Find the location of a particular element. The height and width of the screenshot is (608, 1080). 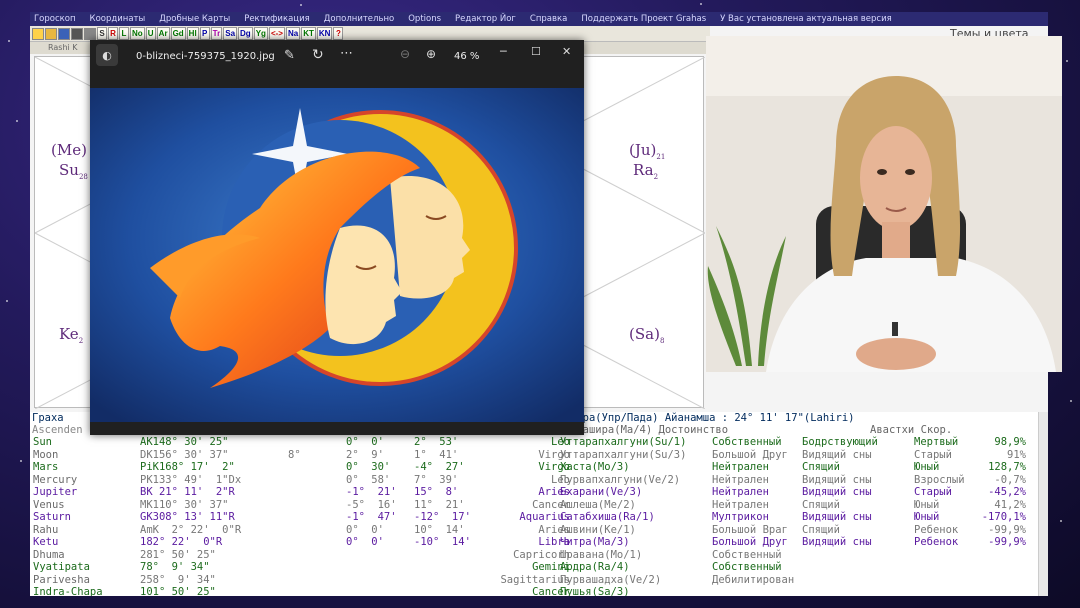

tool-gd: Gd is located at coordinates (178, 33).